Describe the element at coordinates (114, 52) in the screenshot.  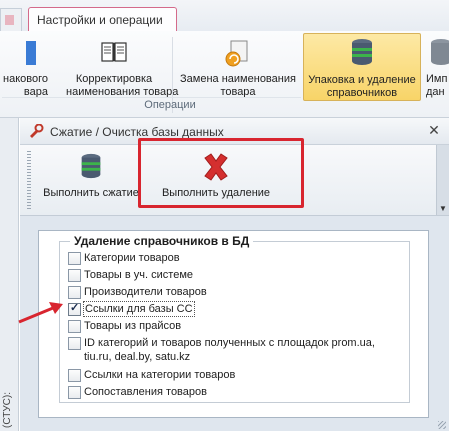
I see `book-icon` at that location.